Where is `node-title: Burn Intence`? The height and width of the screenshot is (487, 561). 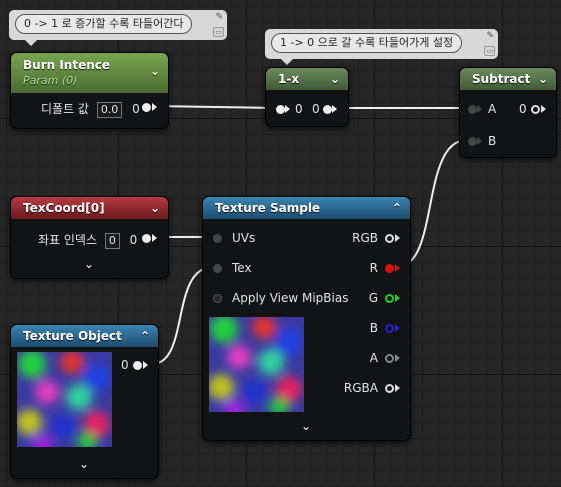 node-title: Burn Intence is located at coordinates (67, 65).